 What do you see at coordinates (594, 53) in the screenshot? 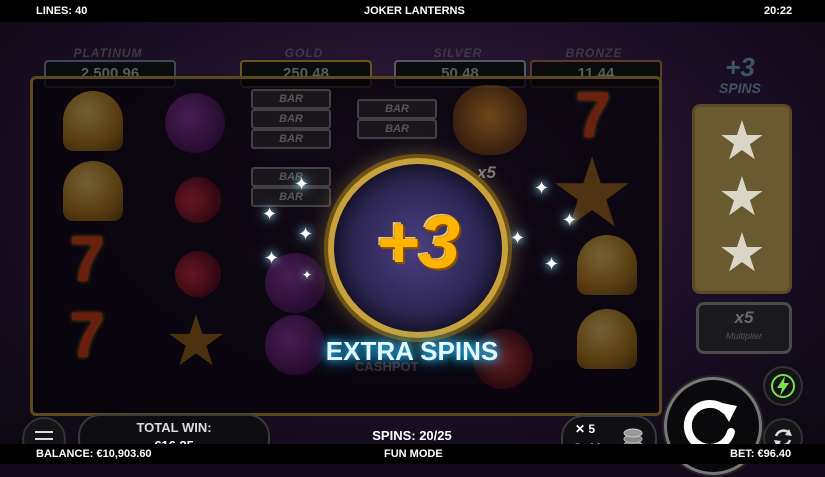
I see `jackpot-name: BRONZE` at bounding box center [594, 53].